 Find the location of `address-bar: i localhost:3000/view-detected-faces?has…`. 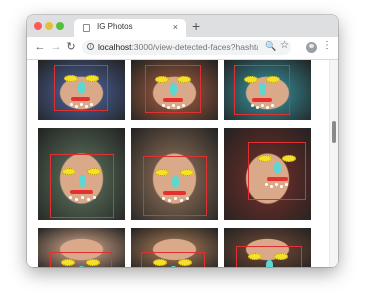

address-bar: i localhost:3000/view-detected-faces?has… is located at coordinates (186, 47).